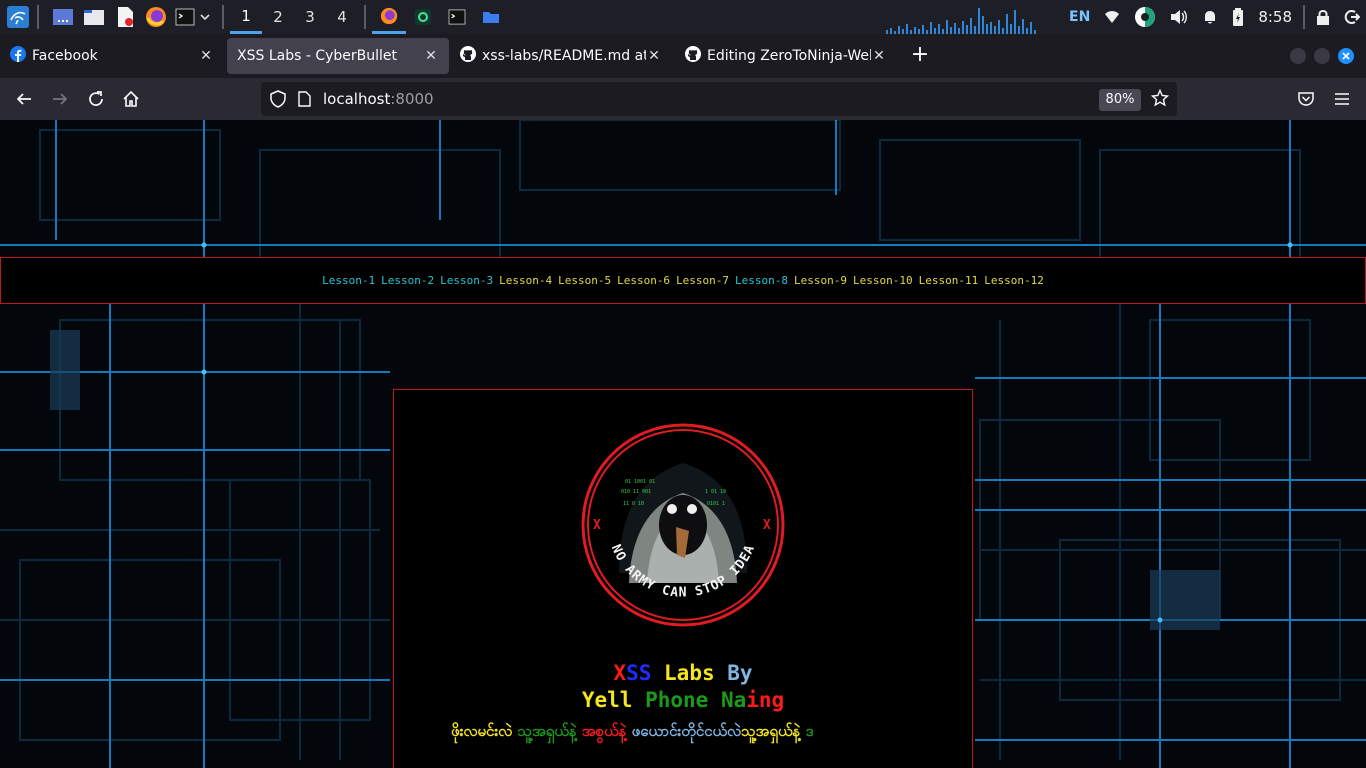 Image resolution: width=1366 pixels, height=768 pixels. I want to click on taskbar-app-folder, so click(491, 17).